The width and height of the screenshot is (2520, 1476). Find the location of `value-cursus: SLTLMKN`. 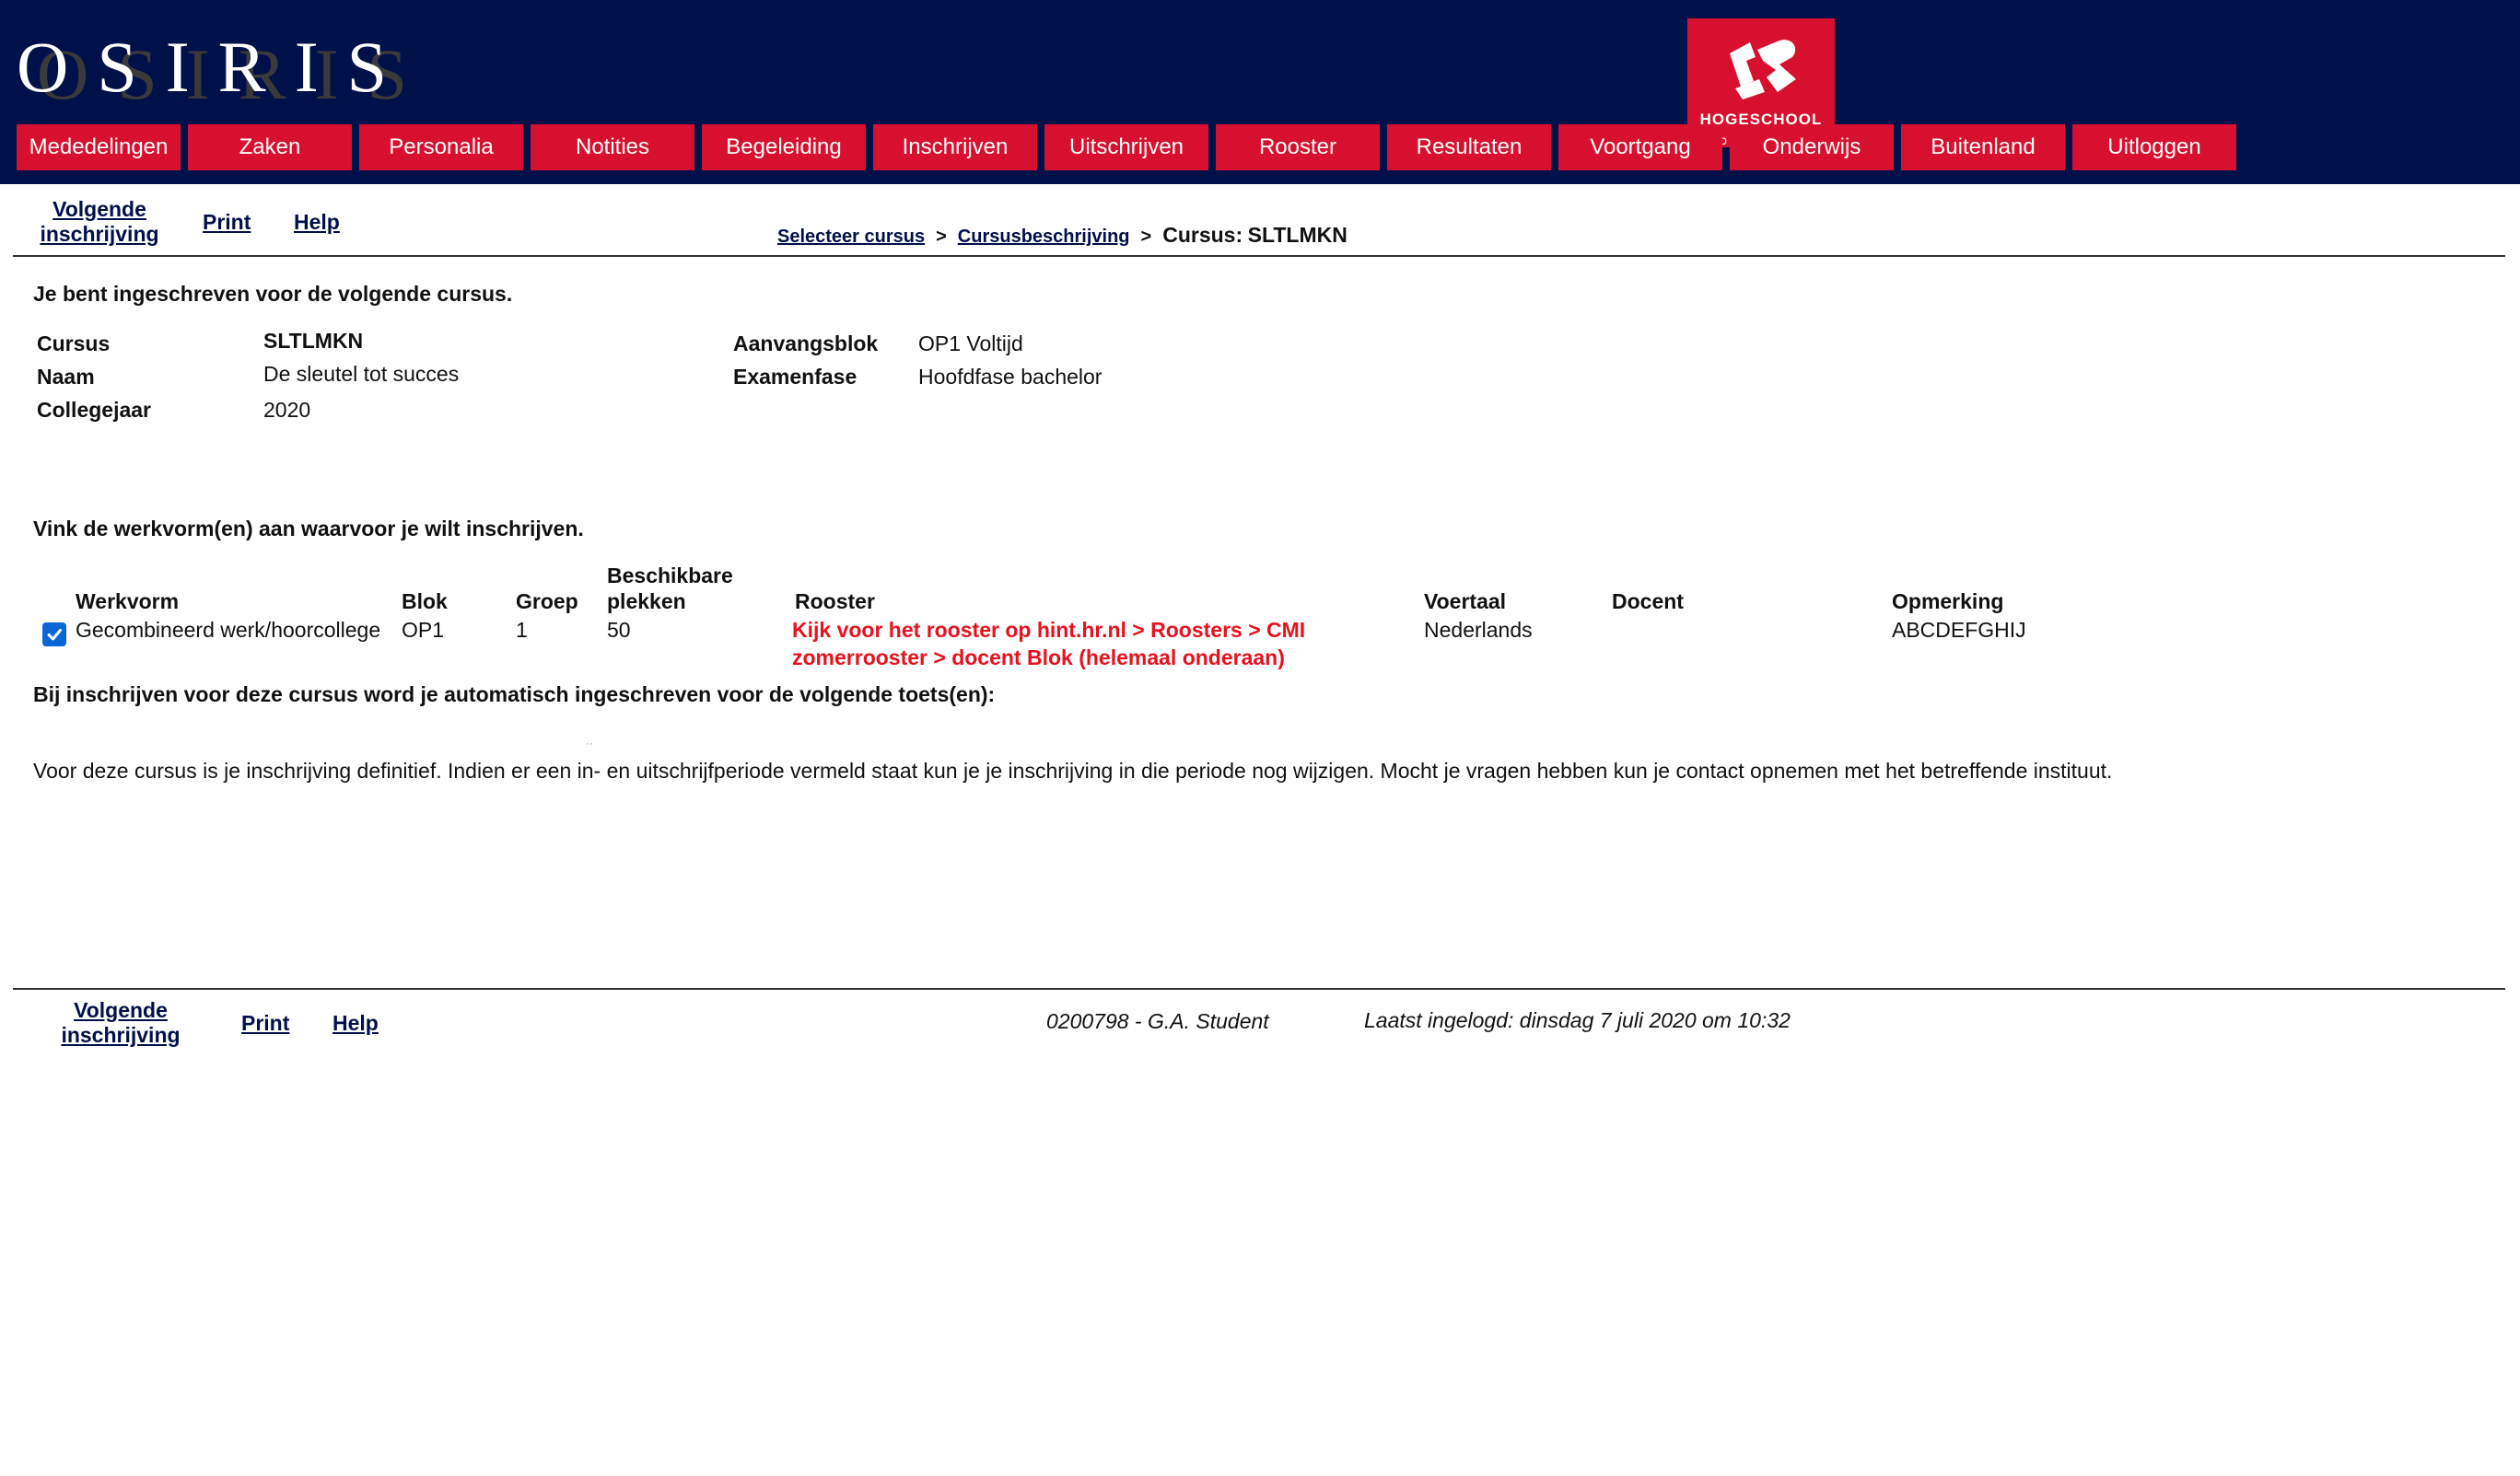

value-cursus: SLTLMKN is located at coordinates (313, 341).